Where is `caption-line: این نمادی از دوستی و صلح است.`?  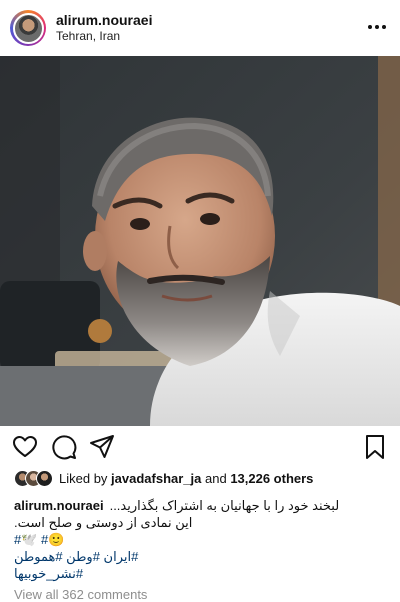
caption-line: این نمادی از دوستی و صلح است. is located at coordinates (103, 522).